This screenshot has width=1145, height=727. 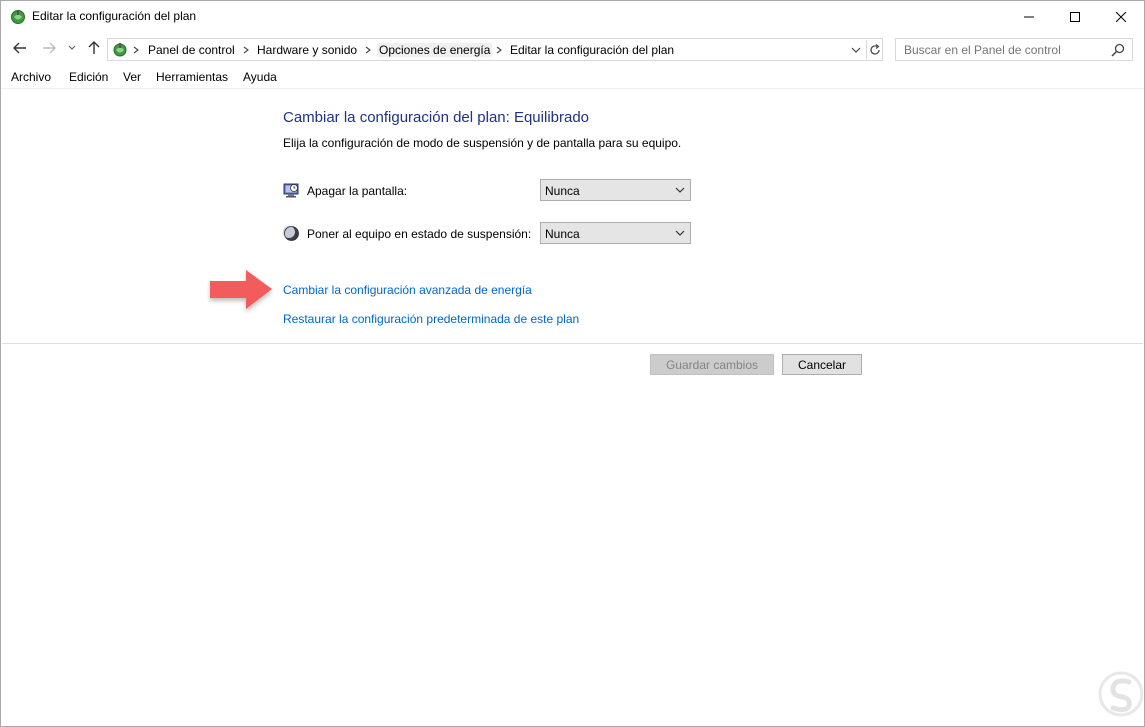 What do you see at coordinates (192, 77) in the screenshot?
I see `menu-herramientas: Herramientas` at bounding box center [192, 77].